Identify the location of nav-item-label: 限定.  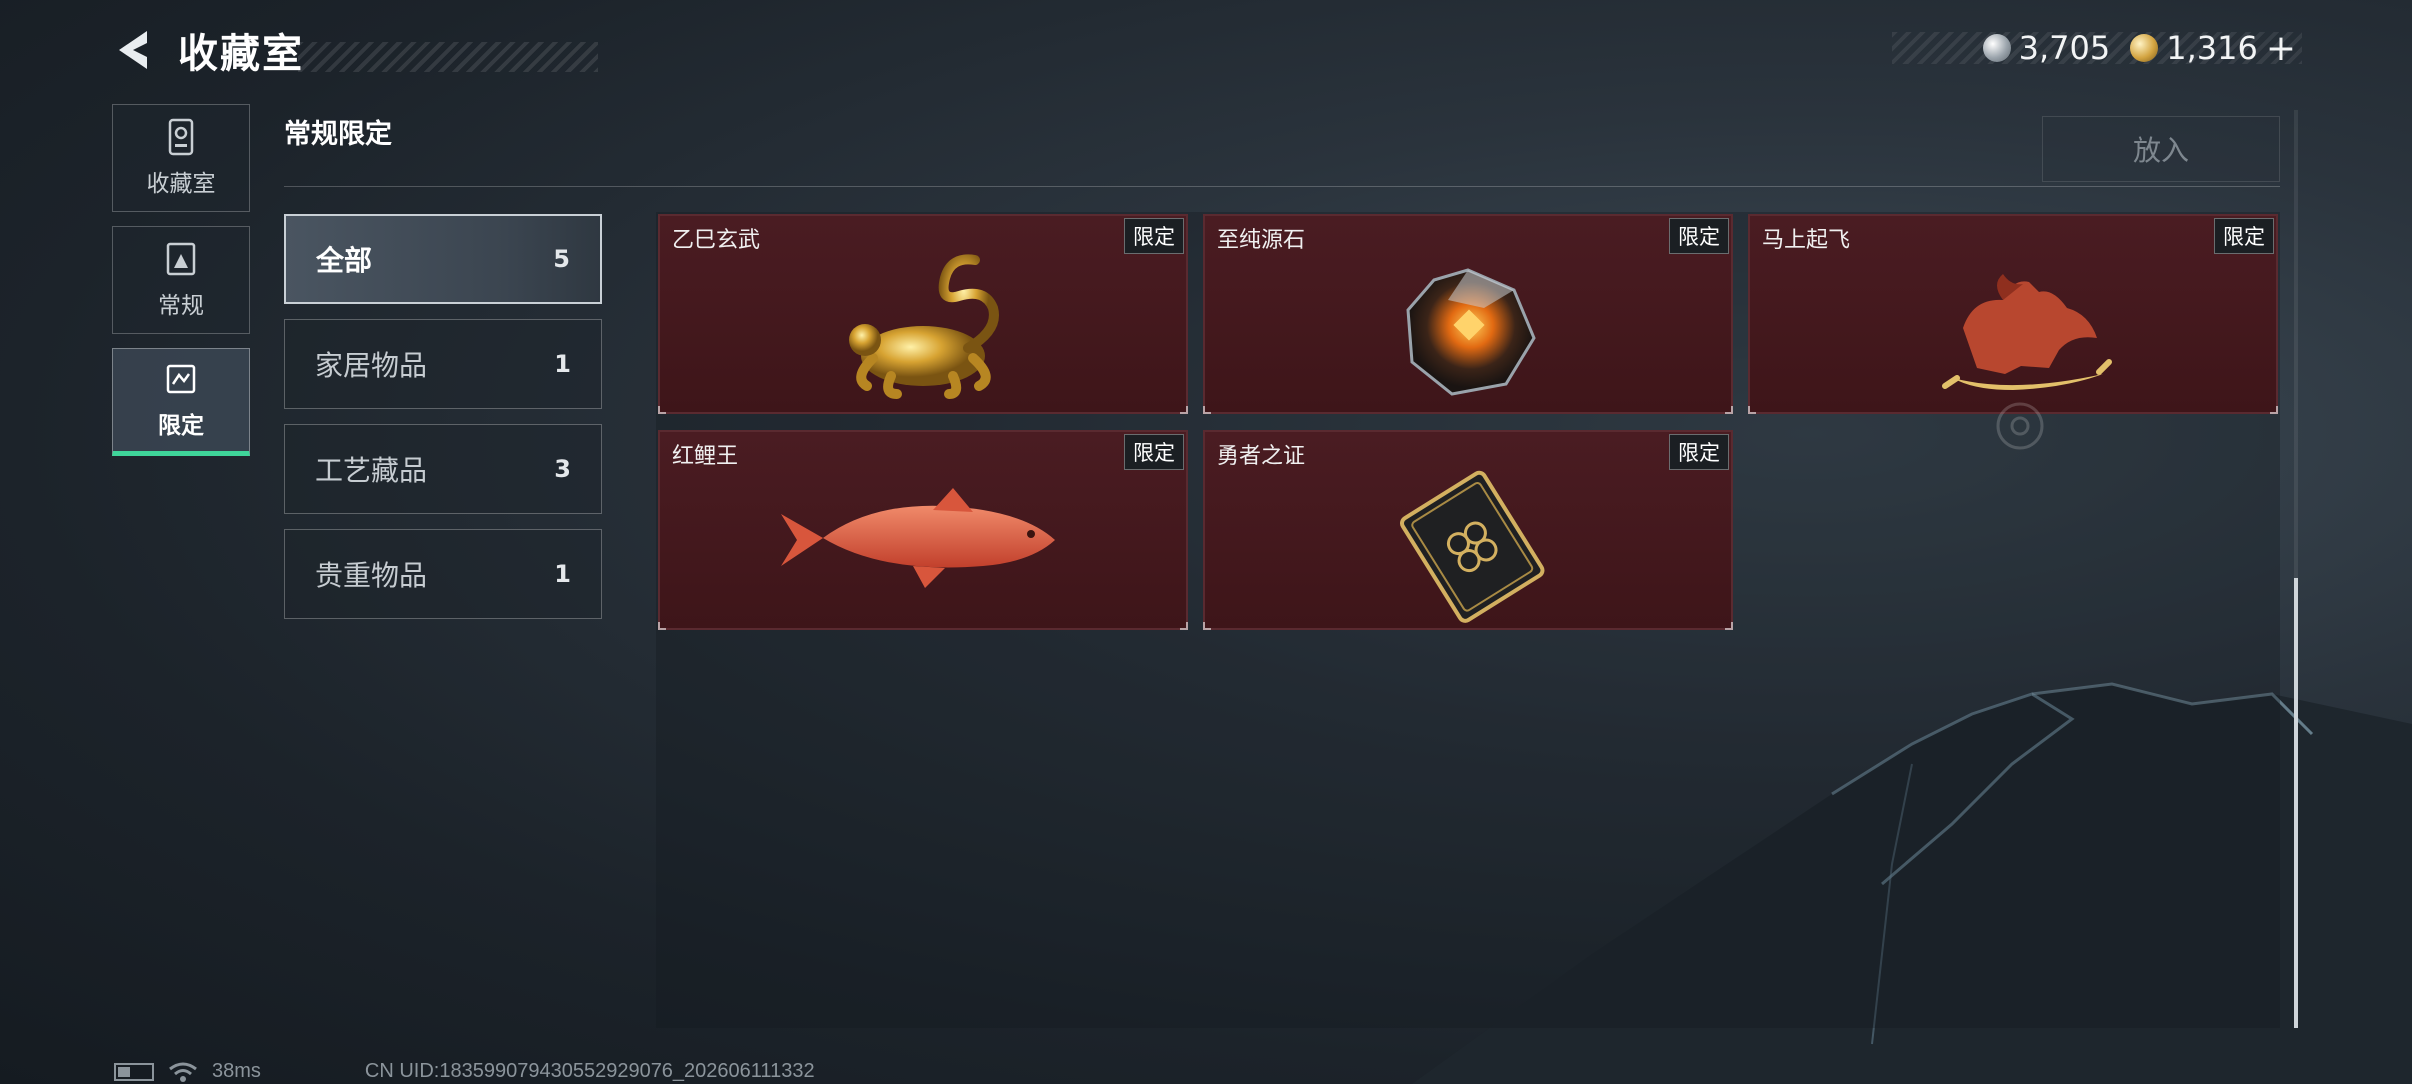
(181, 426).